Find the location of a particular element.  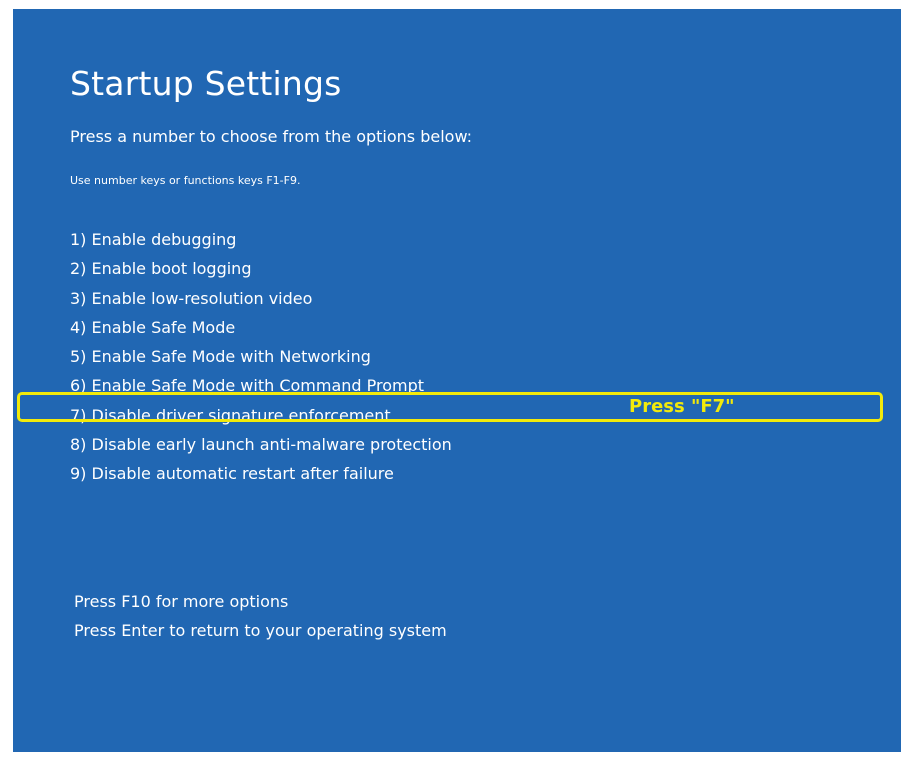

option-enable-safe-mode-networking: 5) Enable Safe Mode with Networking is located at coordinates (261, 356).